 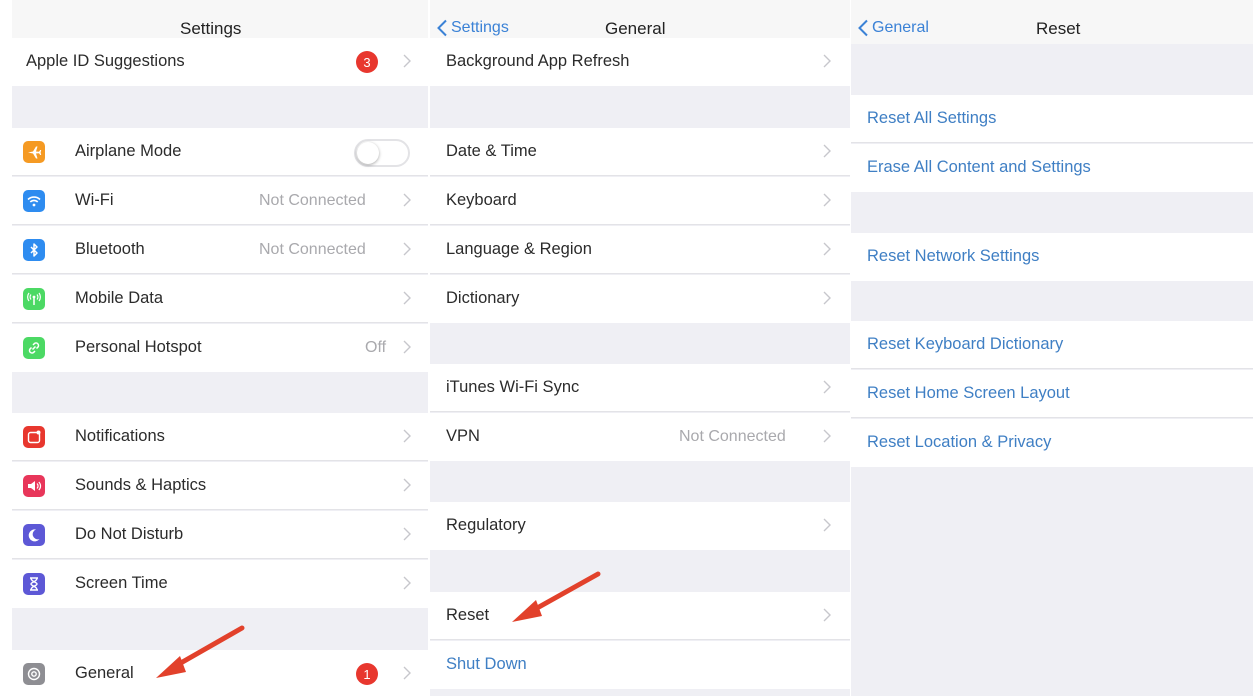 I want to click on notification-badge: 1, so click(x=367, y=674).